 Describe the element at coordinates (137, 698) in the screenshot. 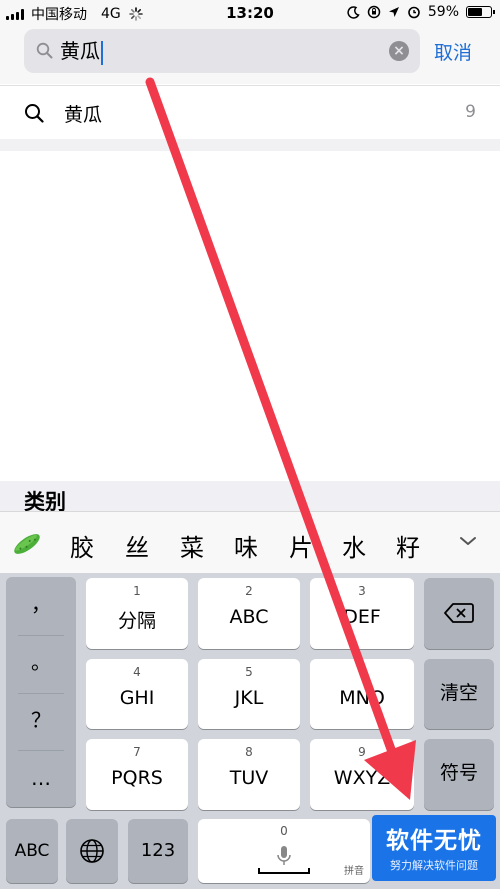

I see `key-label: GHI` at that location.